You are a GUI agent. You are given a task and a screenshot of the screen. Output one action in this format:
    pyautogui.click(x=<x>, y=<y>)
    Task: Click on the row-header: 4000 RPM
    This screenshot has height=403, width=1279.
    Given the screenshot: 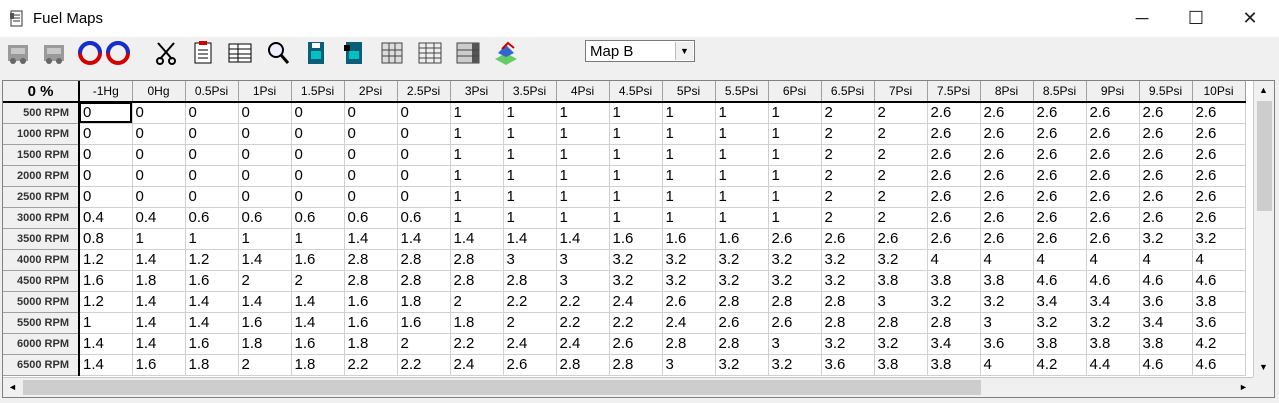 What is the action you would take?
    pyautogui.click(x=41, y=260)
    